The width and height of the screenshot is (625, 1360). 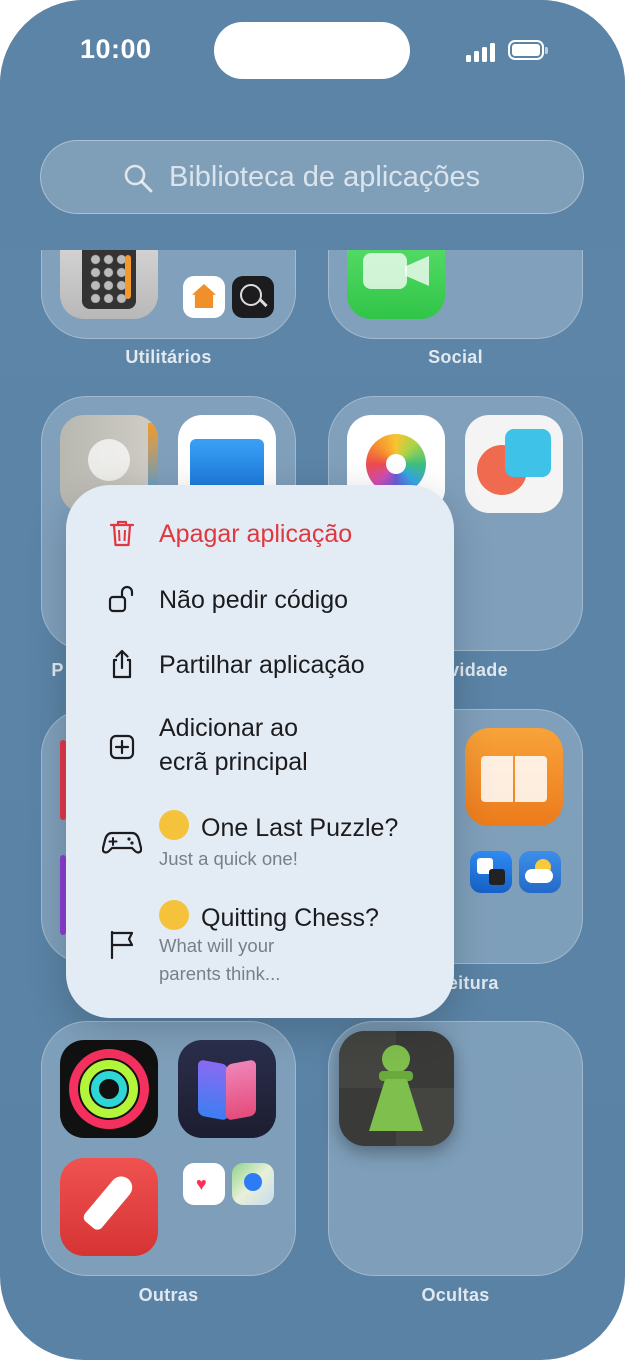 What do you see at coordinates (514, 777) in the screenshot?
I see `books-app-icon` at bounding box center [514, 777].